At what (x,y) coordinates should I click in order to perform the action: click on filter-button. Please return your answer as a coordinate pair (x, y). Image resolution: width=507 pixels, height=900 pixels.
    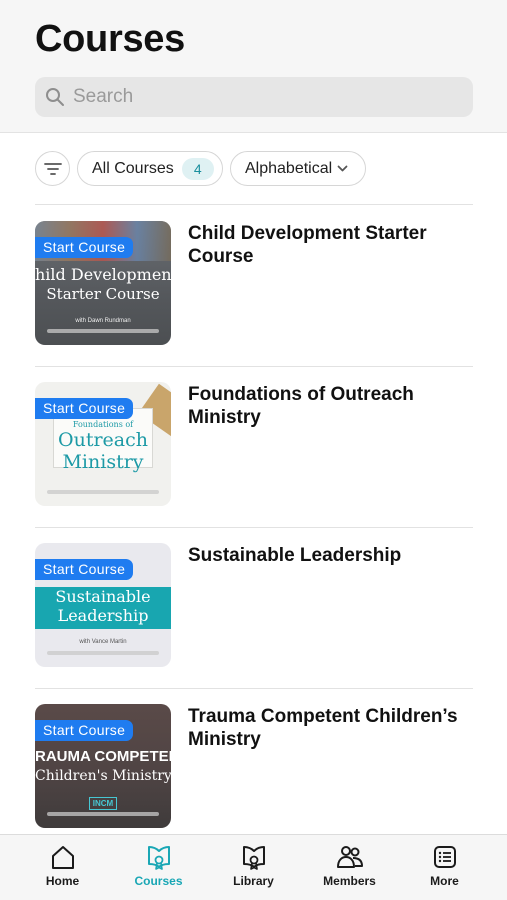
    Looking at the image, I should click on (52, 168).